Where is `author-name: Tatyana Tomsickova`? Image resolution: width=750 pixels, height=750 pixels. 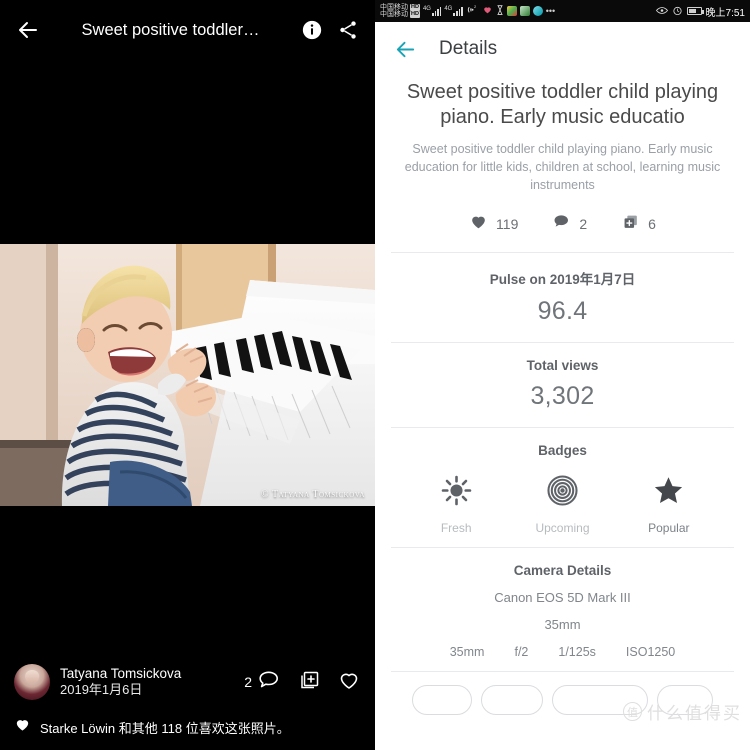 author-name: Tatyana Tomsickova is located at coordinates (121, 674).